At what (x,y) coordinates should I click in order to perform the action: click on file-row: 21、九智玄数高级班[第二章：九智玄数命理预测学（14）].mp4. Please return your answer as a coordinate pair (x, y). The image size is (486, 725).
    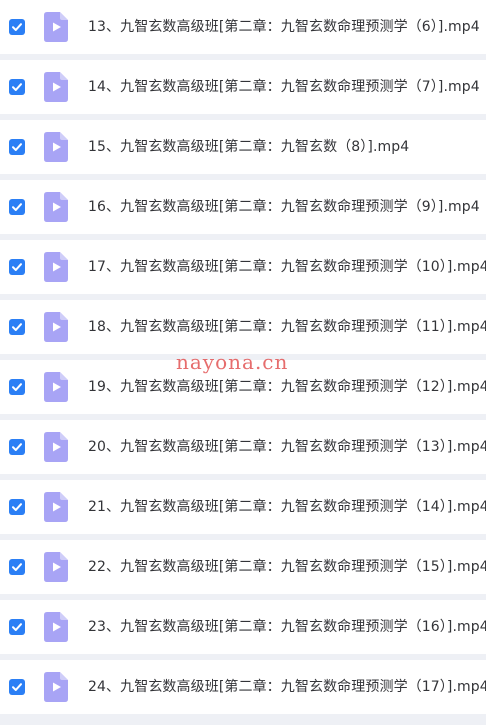
    Looking at the image, I should click on (243, 507).